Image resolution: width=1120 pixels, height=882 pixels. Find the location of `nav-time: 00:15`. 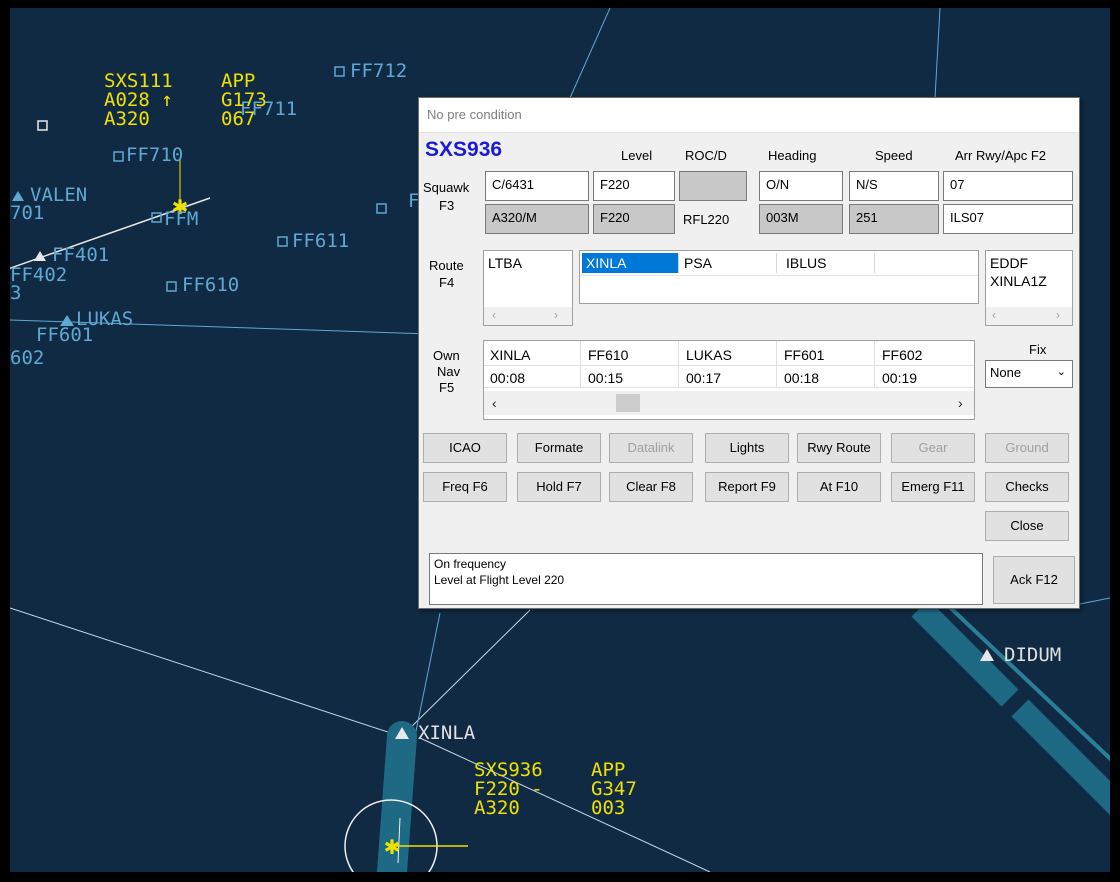

nav-time: 00:15 is located at coordinates (606, 378).